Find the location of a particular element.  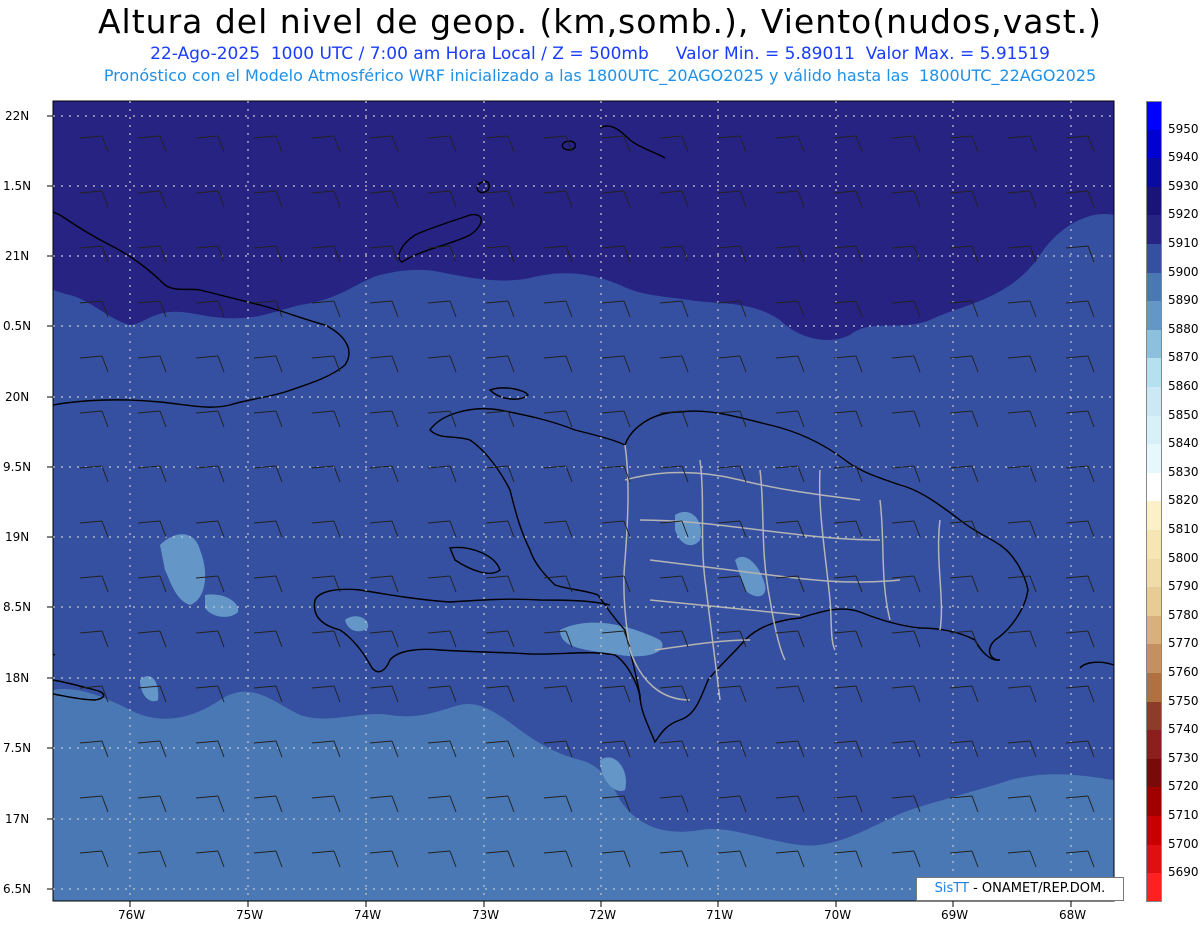

lon-label: 71W is located at coordinates (720, 915).